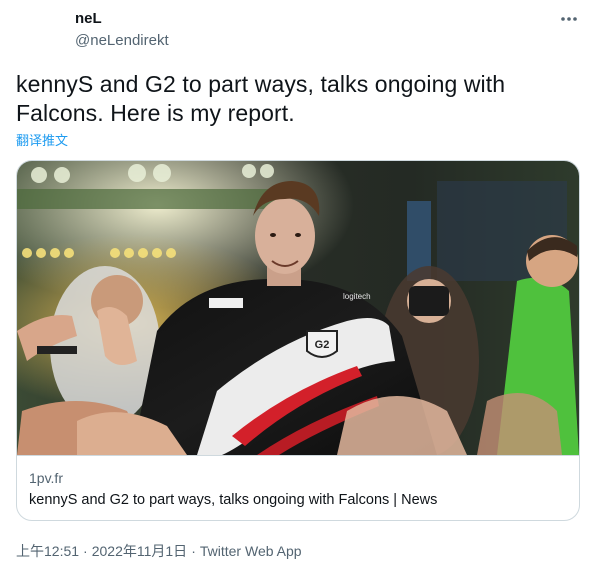 The height and width of the screenshot is (573, 594). I want to click on tweet-header: neL @neLendirekt, so click(297, 30).